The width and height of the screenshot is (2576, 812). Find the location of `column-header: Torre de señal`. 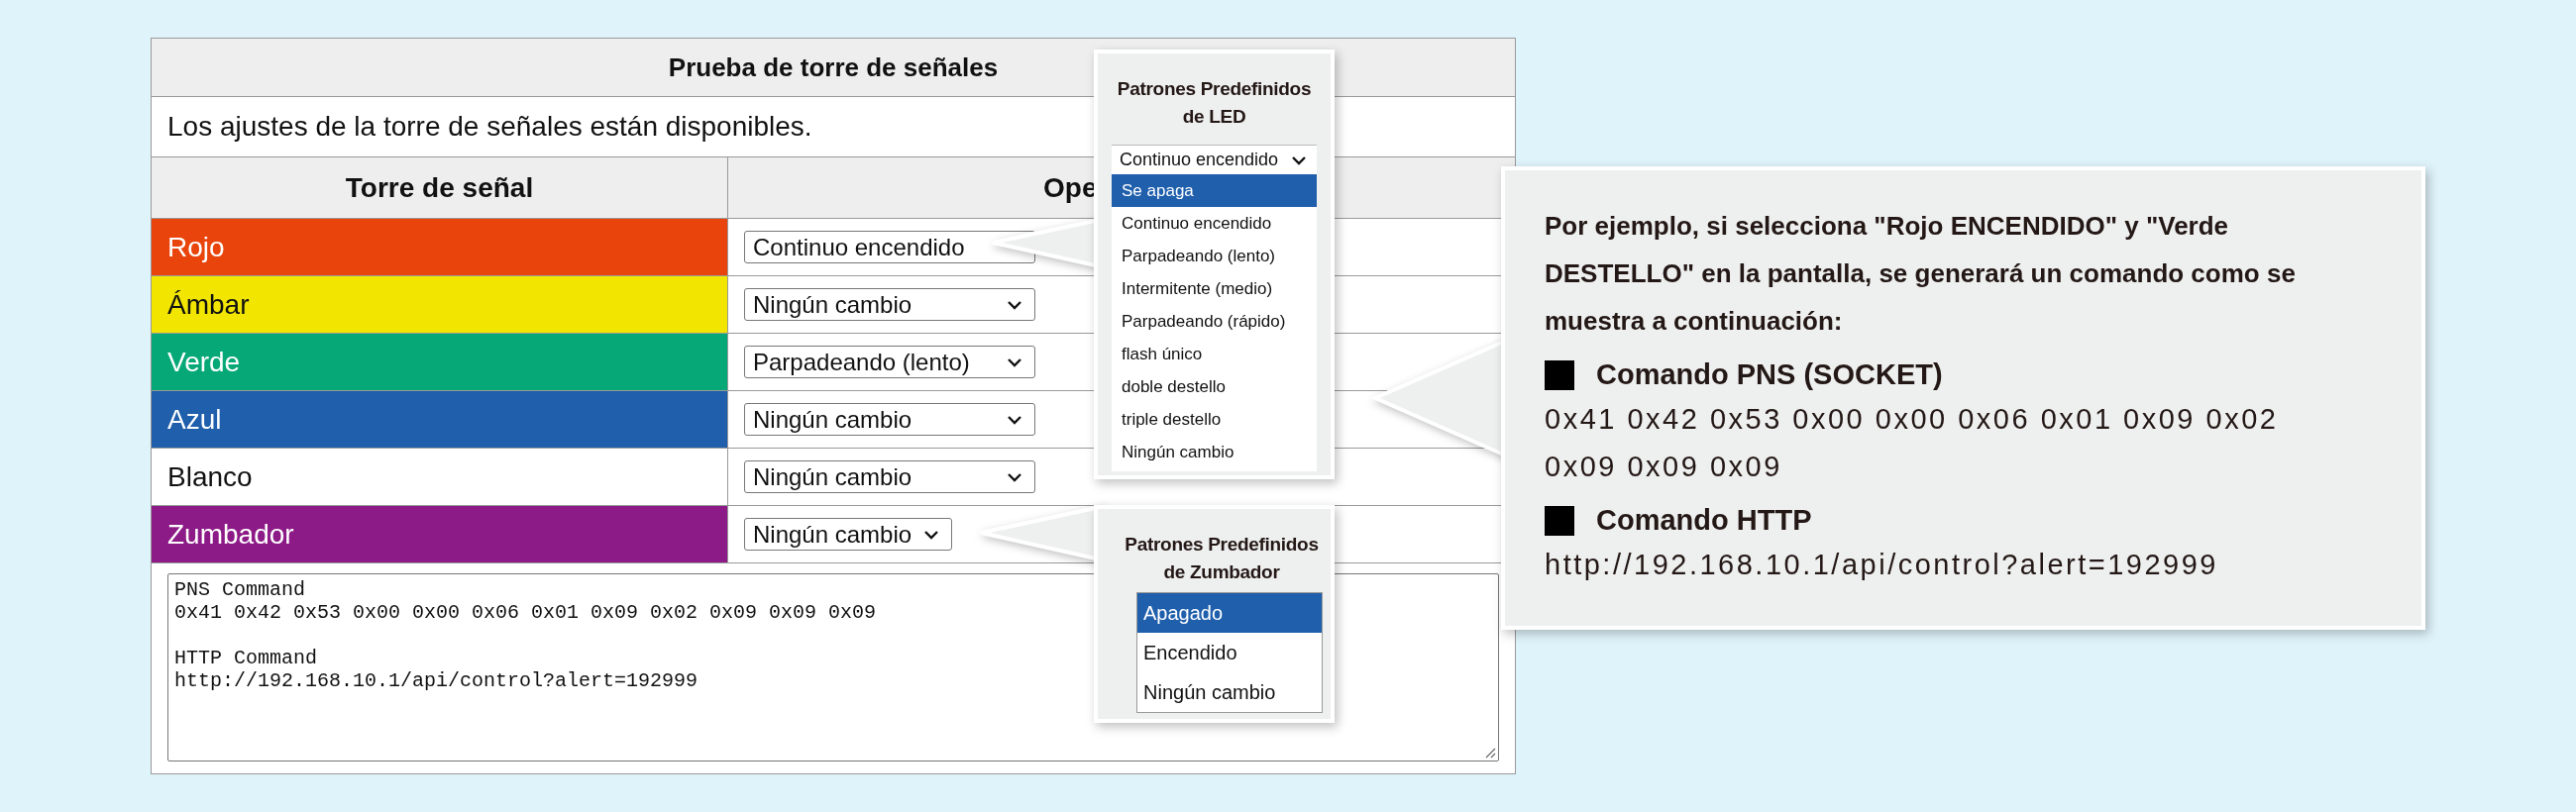

column-header: Torre de señal is located at coordinates (440, 187).